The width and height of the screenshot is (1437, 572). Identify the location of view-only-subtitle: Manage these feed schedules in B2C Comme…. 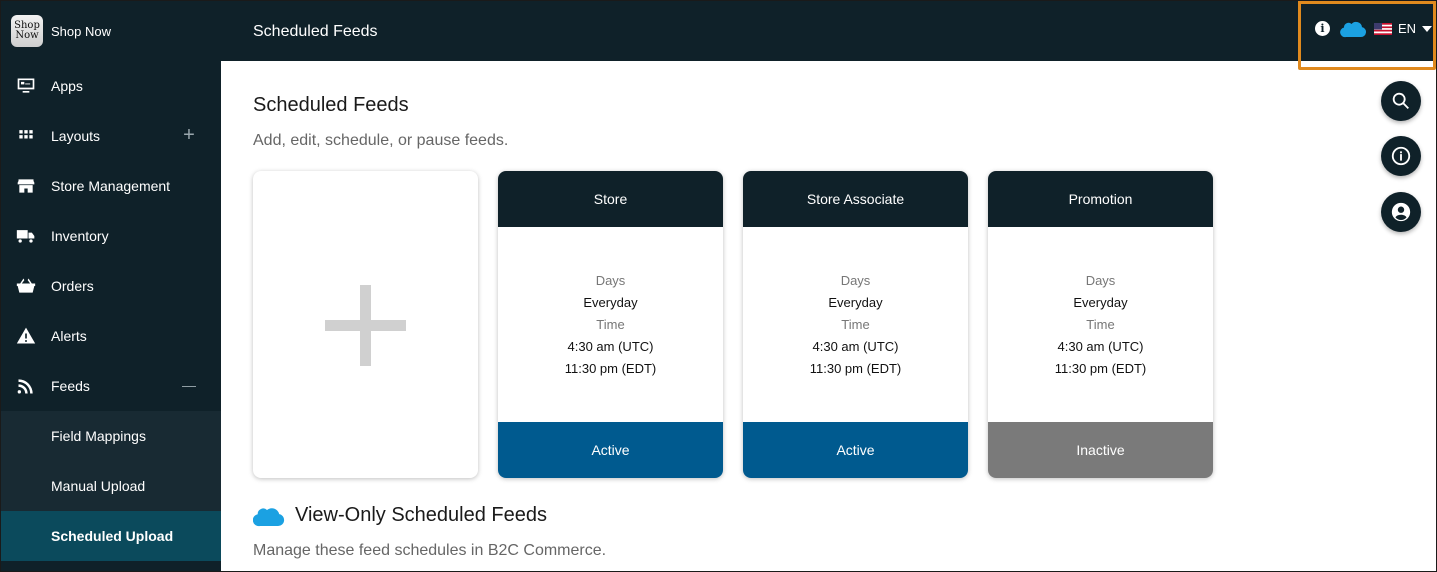
(430, 550).